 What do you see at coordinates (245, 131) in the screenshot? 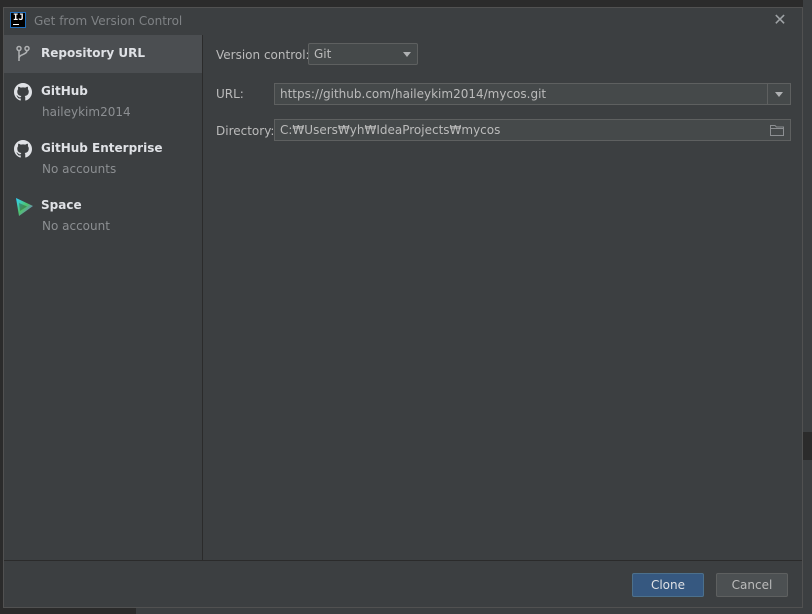
I see `directory-label: Directory:` at bounding box center [245, 131].